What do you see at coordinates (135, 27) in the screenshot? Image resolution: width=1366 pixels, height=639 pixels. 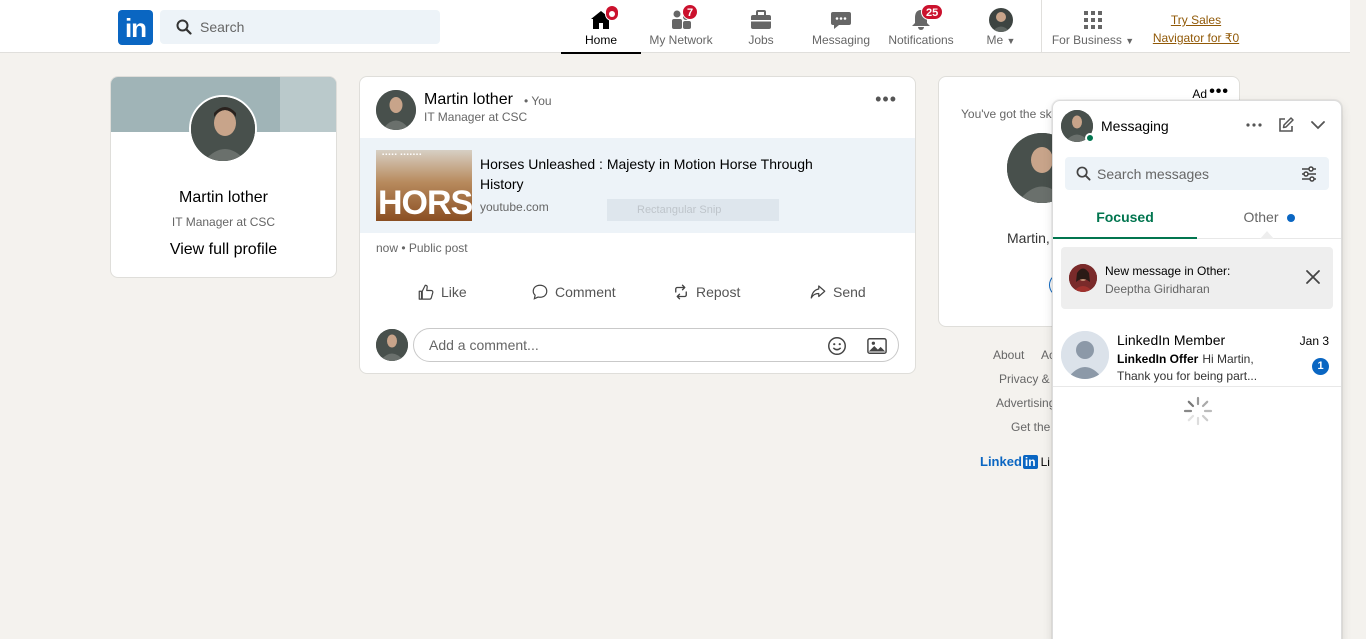 I see `linkedin-logo: in` at bounding box center [135, 27].